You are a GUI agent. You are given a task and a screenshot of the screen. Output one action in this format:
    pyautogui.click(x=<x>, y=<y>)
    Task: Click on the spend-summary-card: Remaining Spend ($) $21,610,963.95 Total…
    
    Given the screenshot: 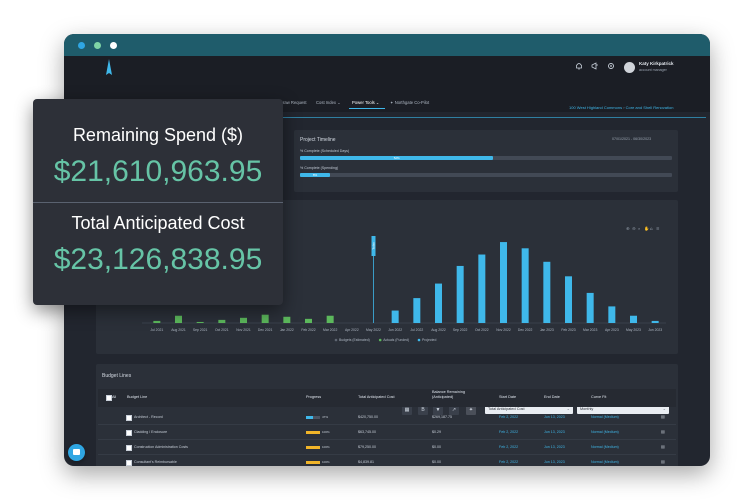 What is the action you would take?
    pyautogui.click(x=158, y=202)
    